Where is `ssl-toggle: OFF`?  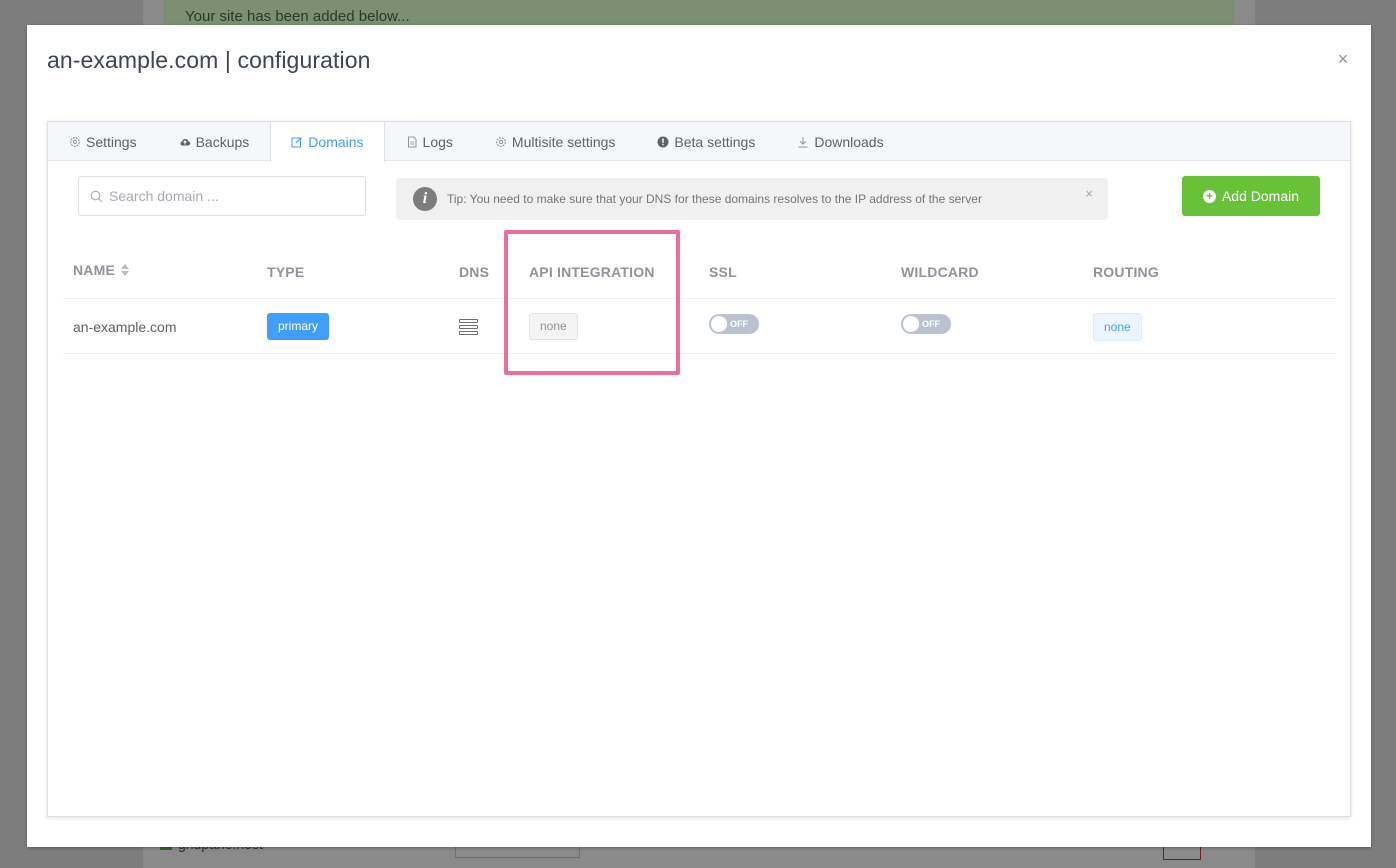 ssl-toggle: OFF is located at coordinates (734, 323).